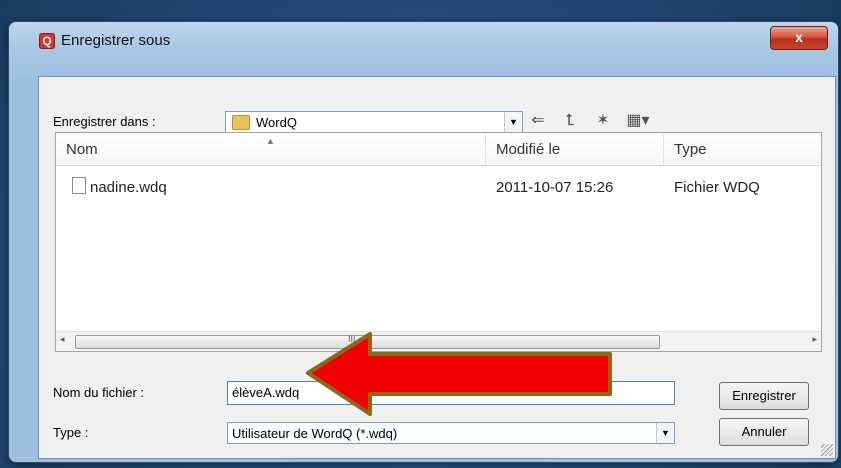  I want to click on column-modified-label: Modifié le, so click(528, 149).